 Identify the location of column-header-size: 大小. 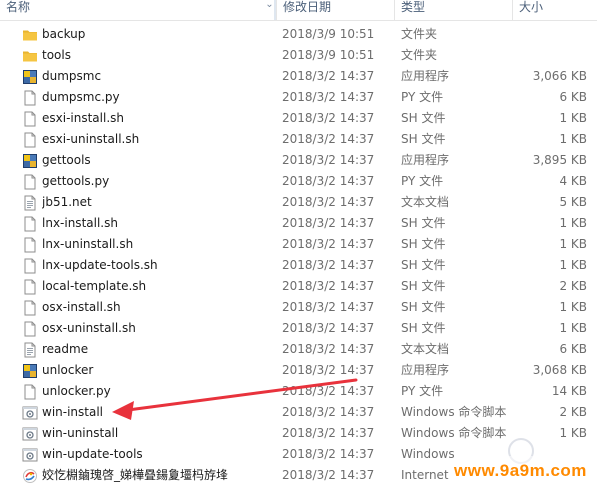
(554, 10).